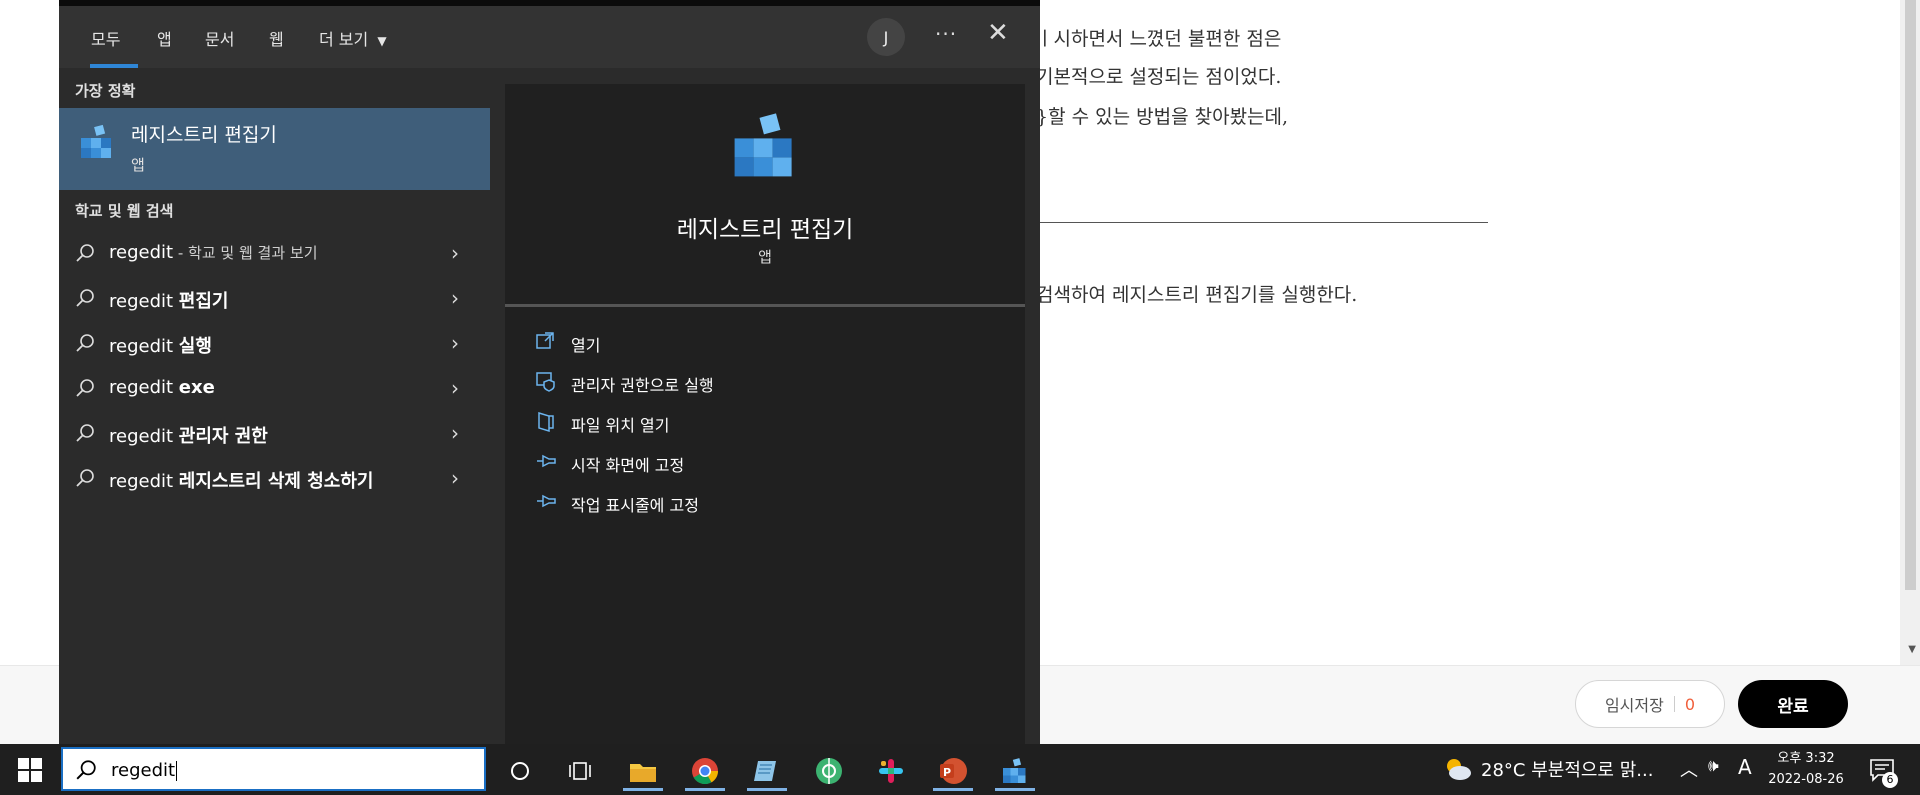 Image resolution: width=1920 pixels, height=795 pixels. I want to click on suggestion-rest: exe, so click(196, 387).